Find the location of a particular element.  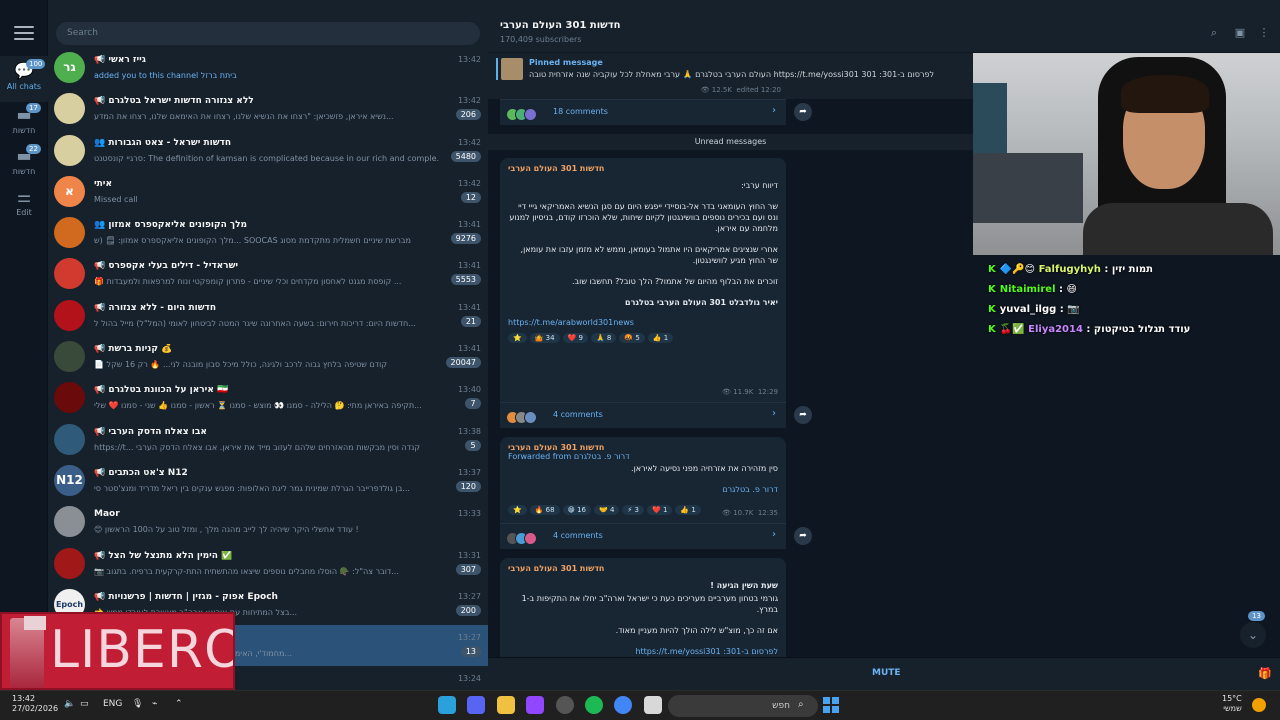

volume-icon: 🔈 is located at coordinates (69, 704).